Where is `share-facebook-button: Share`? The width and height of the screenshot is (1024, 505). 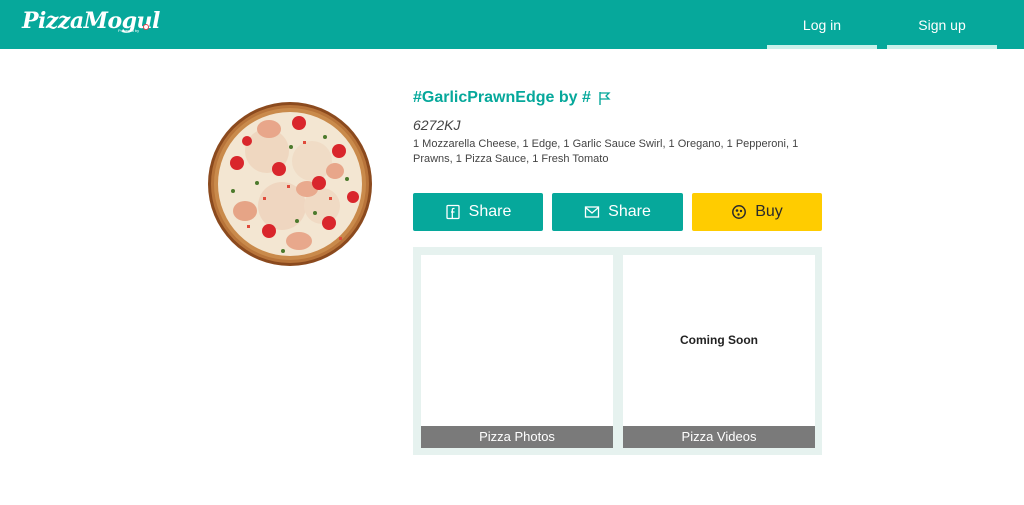 share-facebook-button: Share is located at coordinates (478, 212).